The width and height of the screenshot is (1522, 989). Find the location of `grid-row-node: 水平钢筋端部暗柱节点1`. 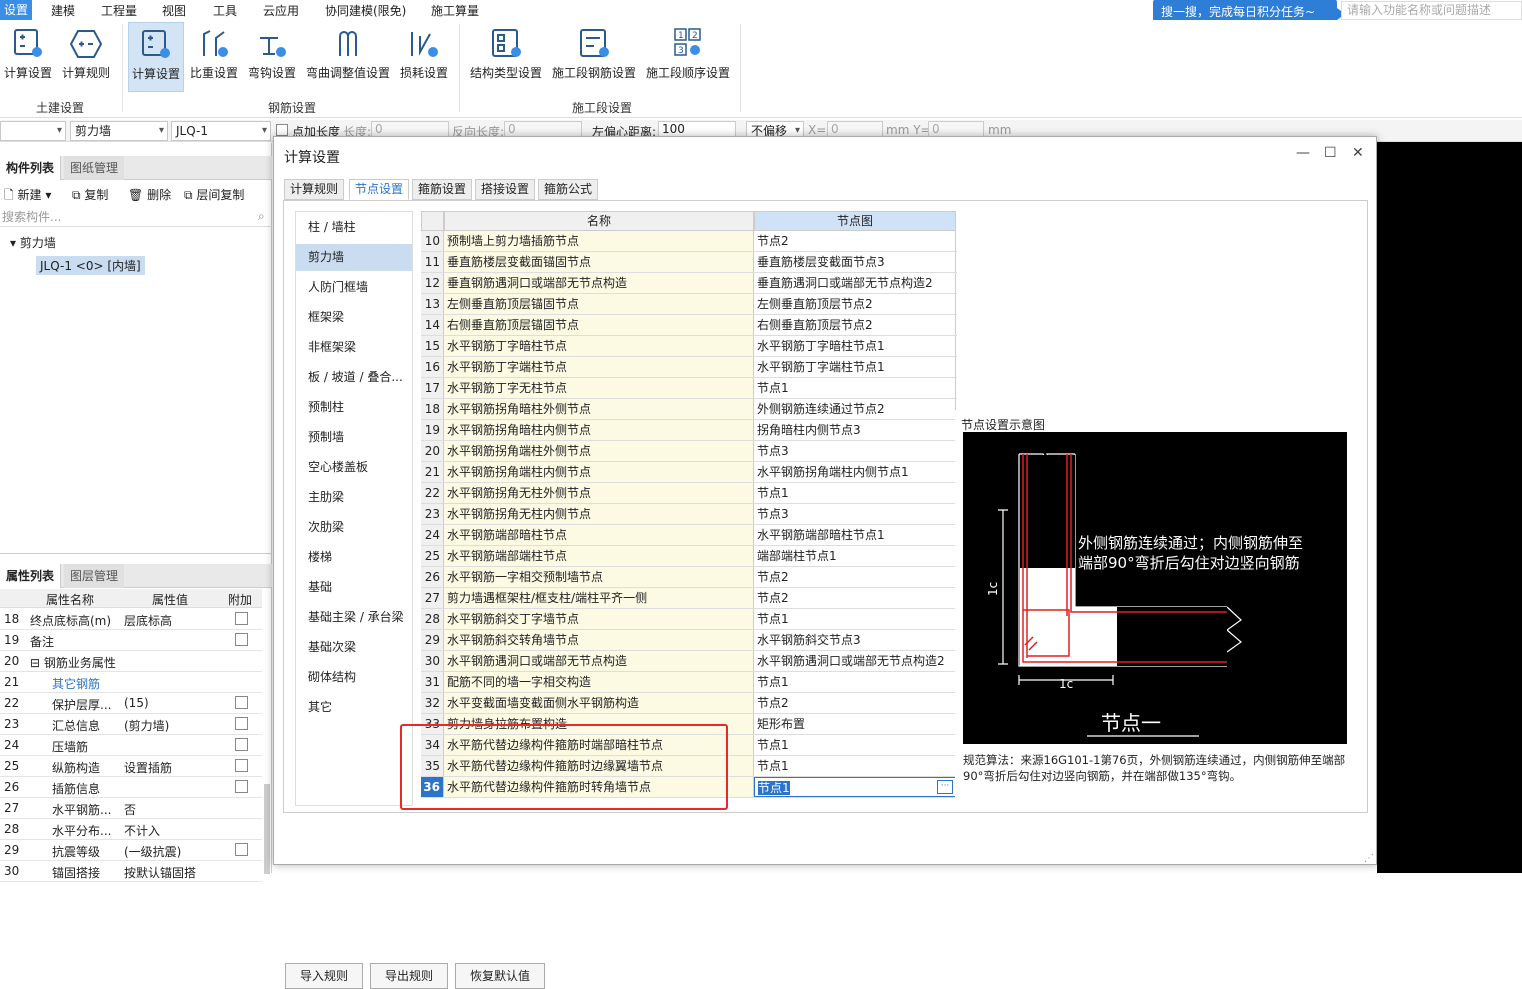

grid-row-node: 水平钢筋端部暗柱节点1 is located at coordinates (855, 535).